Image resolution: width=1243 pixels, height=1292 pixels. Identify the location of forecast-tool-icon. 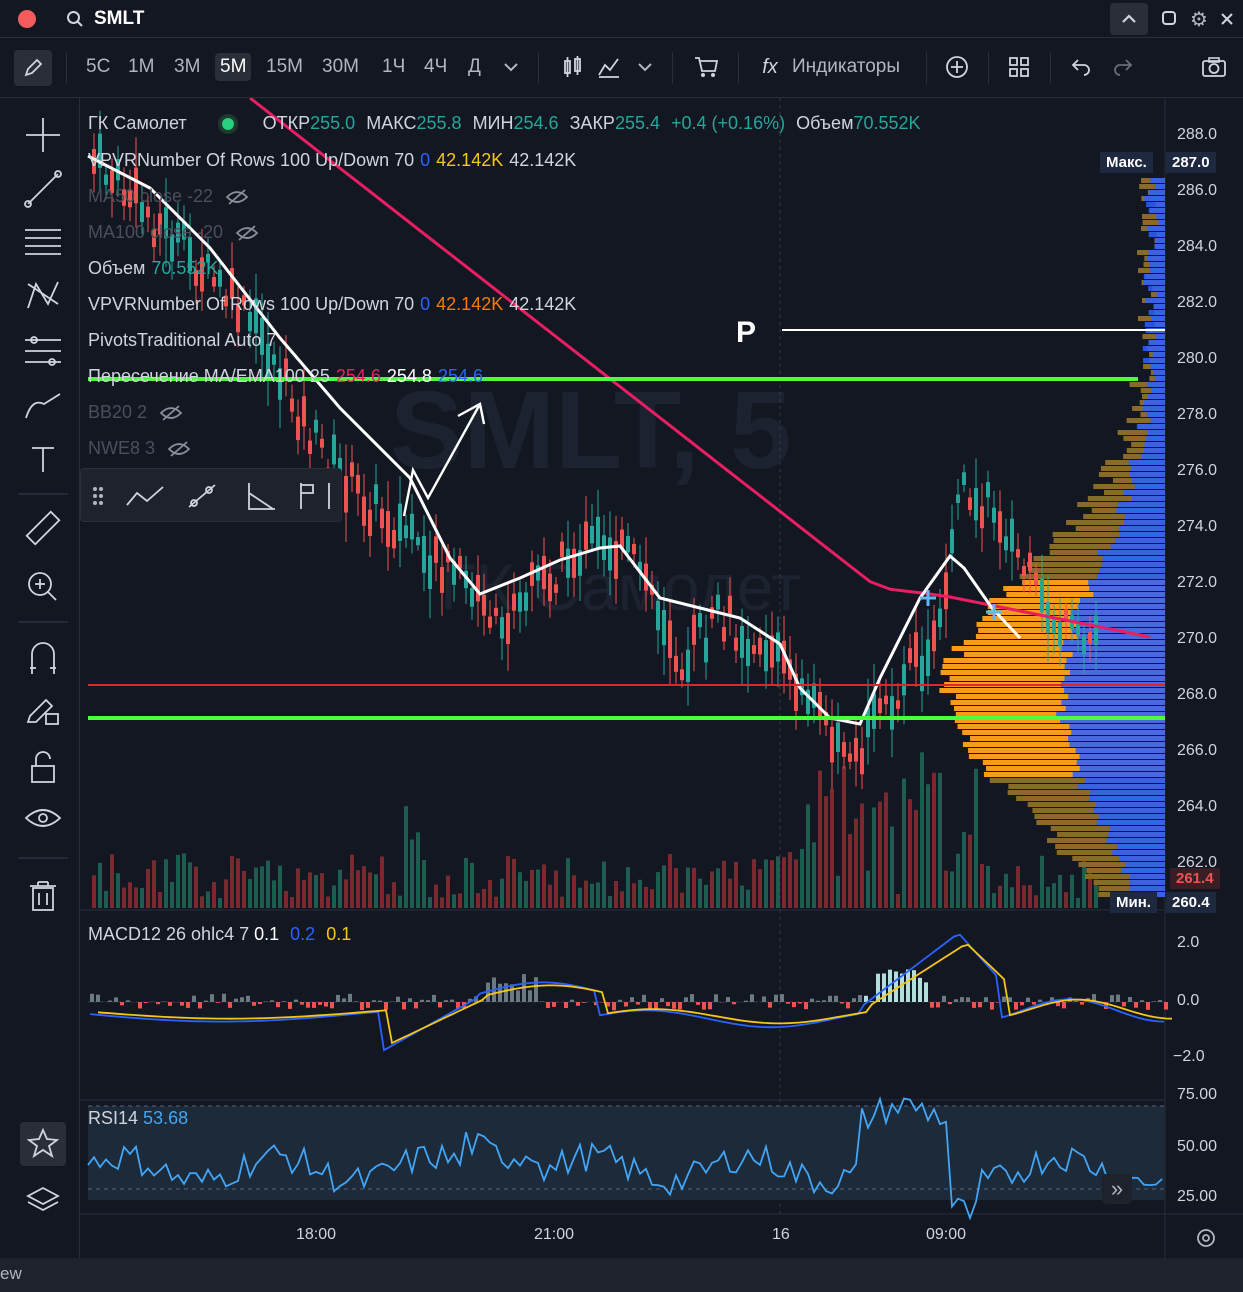
(315, 496).